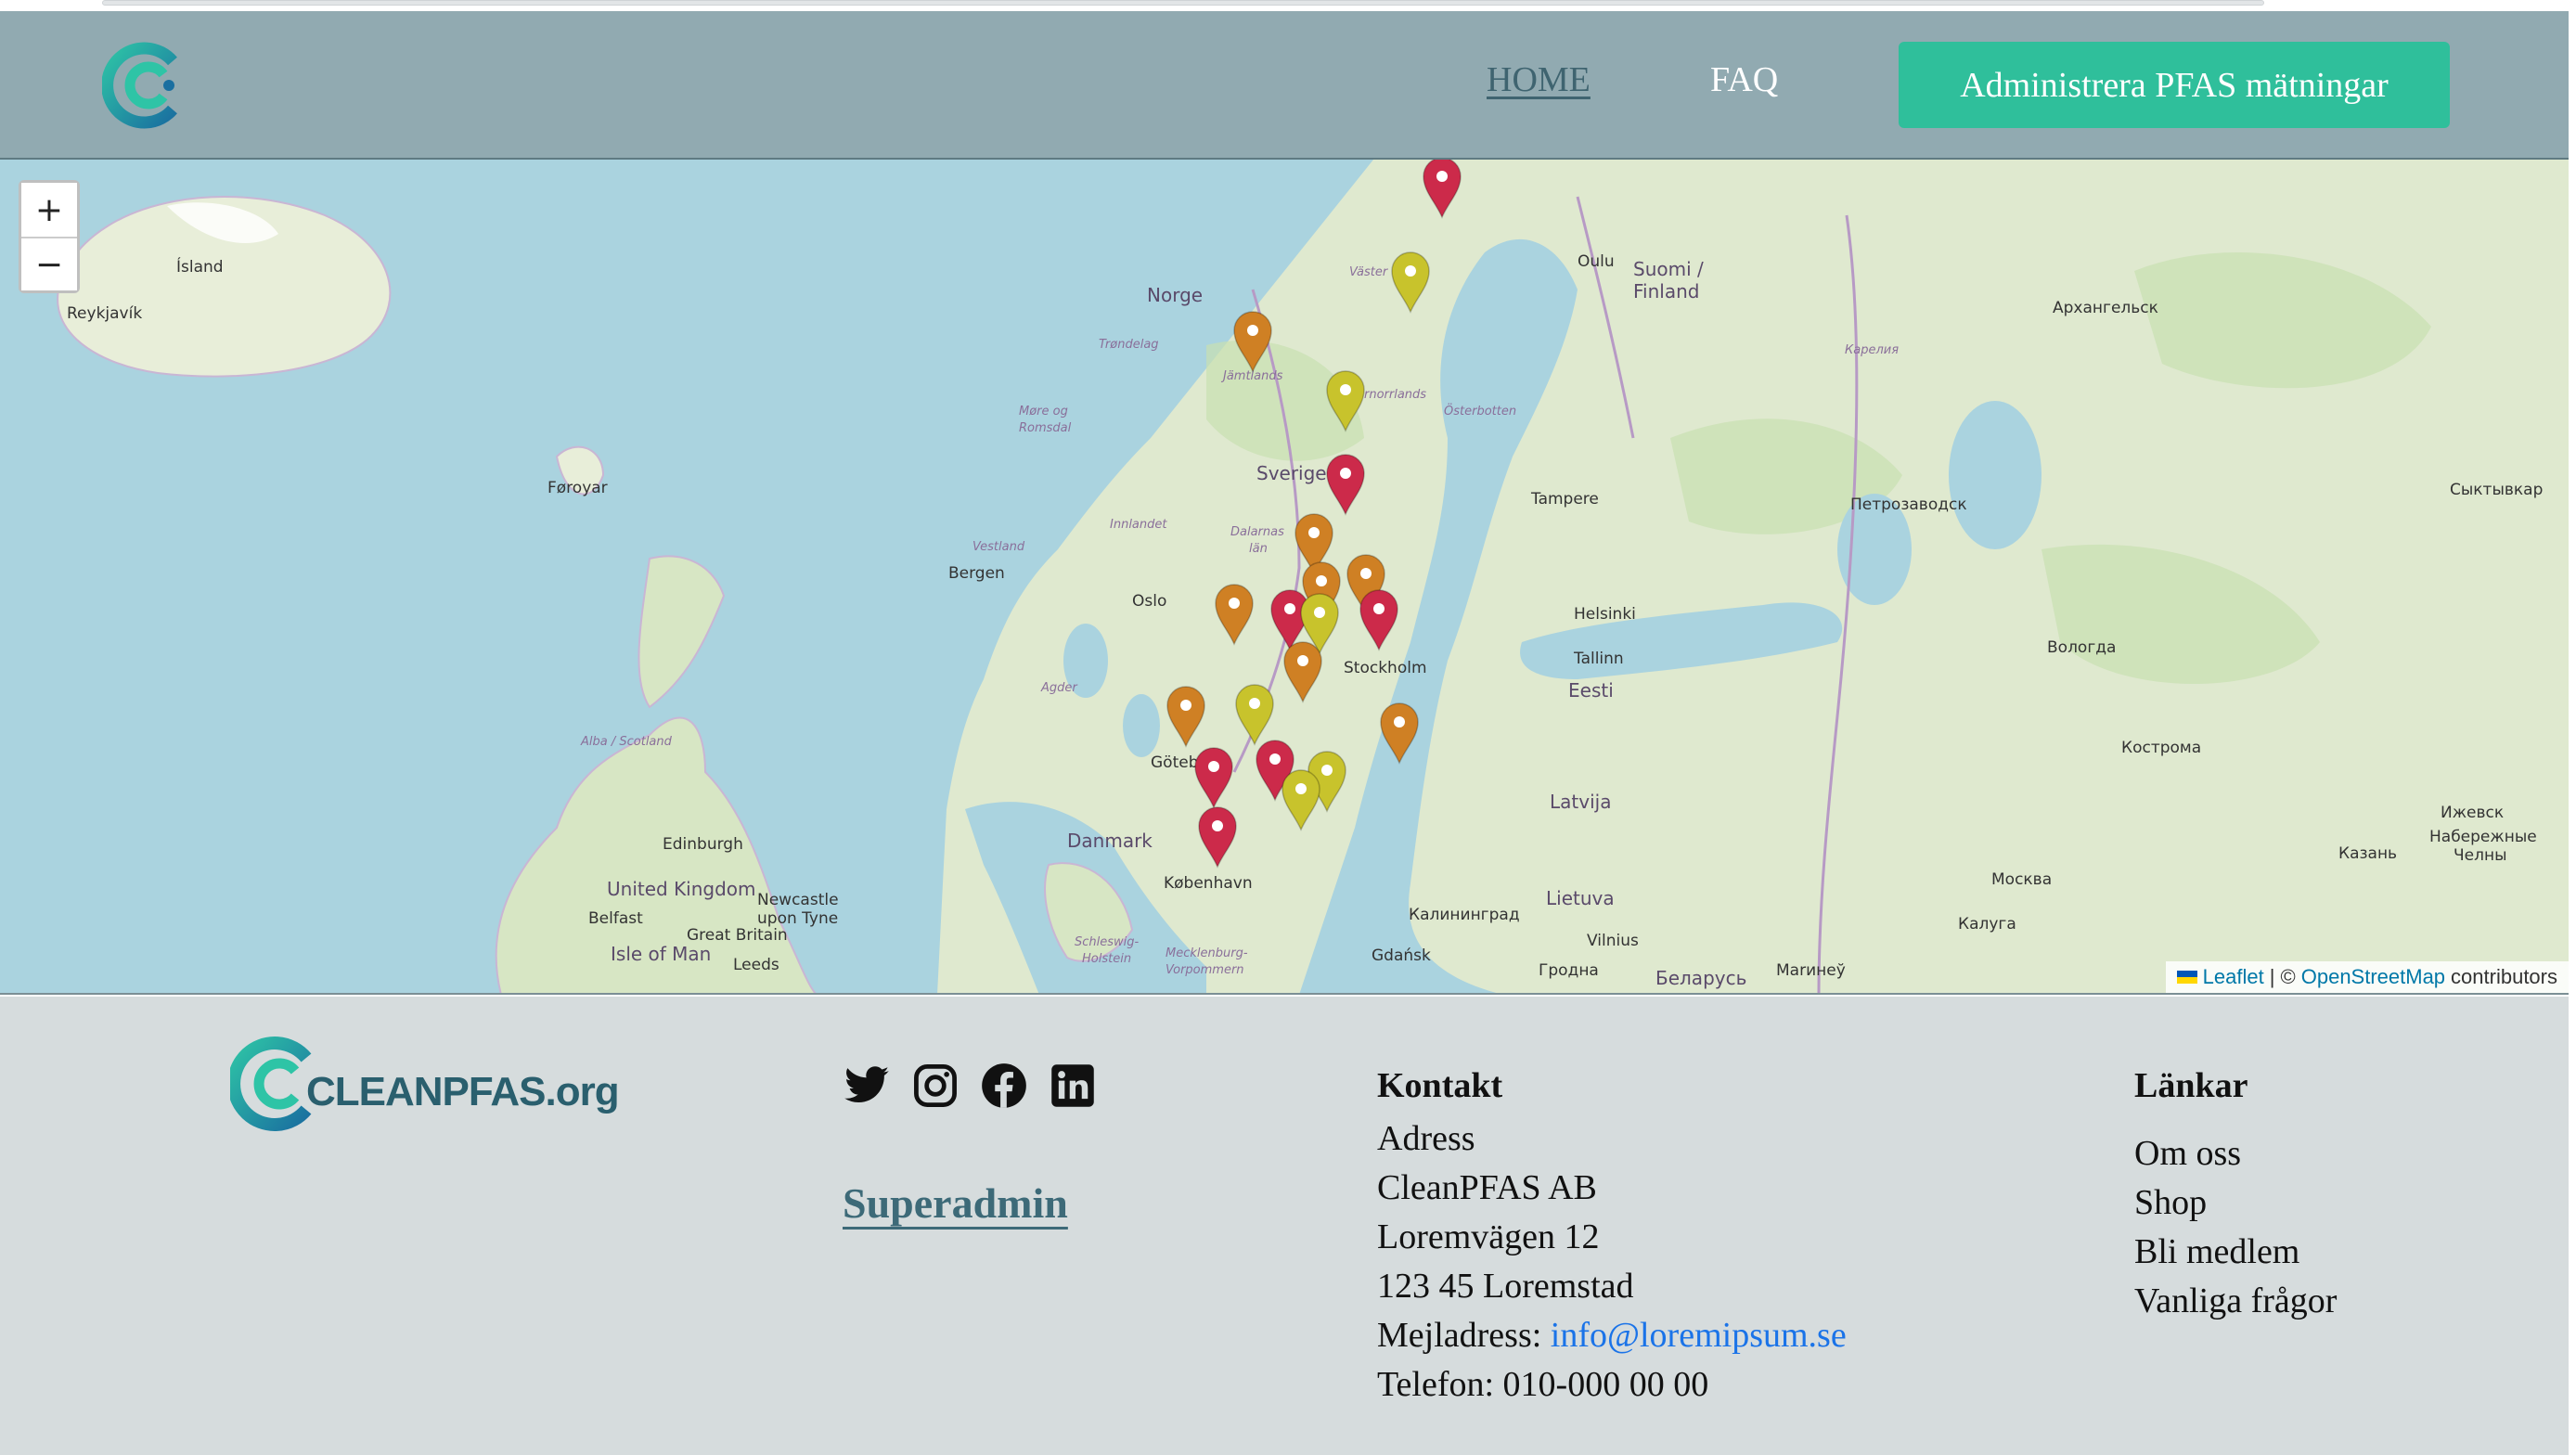 This screenshot has height=1455, width=2576. Describe the element at coordinates (2161, 748) in the screenshot. I see `map-label: Кострома` at that location.